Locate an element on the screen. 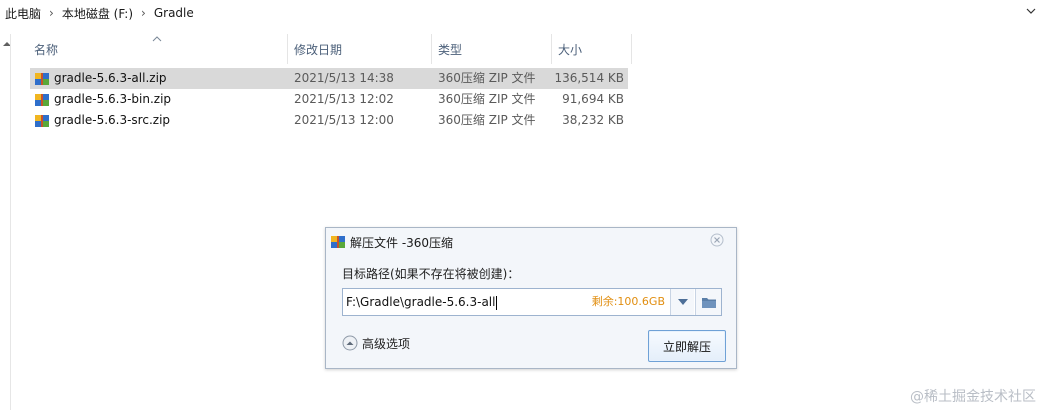 Image resolution: width=1044 pixels, height=410 pixels. folder-icon is located at coordinates (708, 303).